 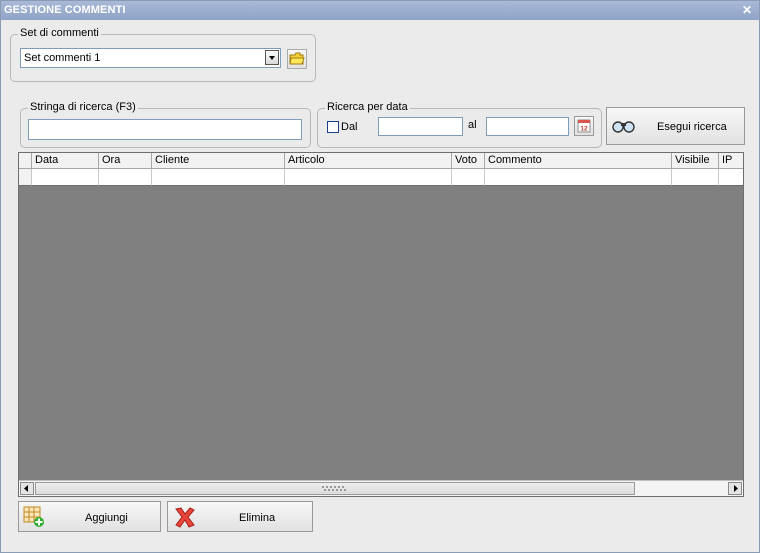 I want to click on date-search-group: Ricerca per data Dal al 12, so click(x=459, y=124).